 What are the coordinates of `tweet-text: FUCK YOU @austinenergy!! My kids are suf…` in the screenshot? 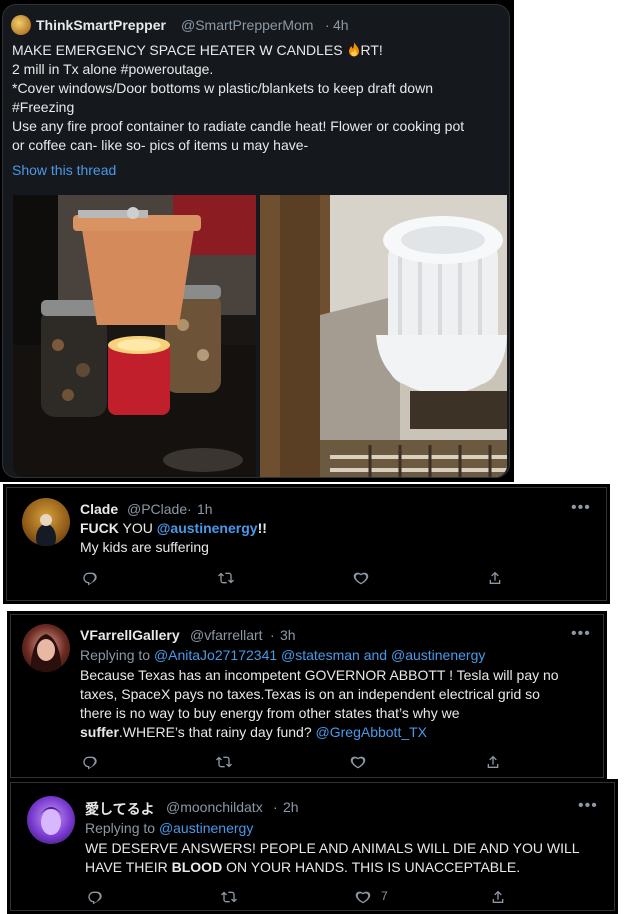 It's located at (173, 538).